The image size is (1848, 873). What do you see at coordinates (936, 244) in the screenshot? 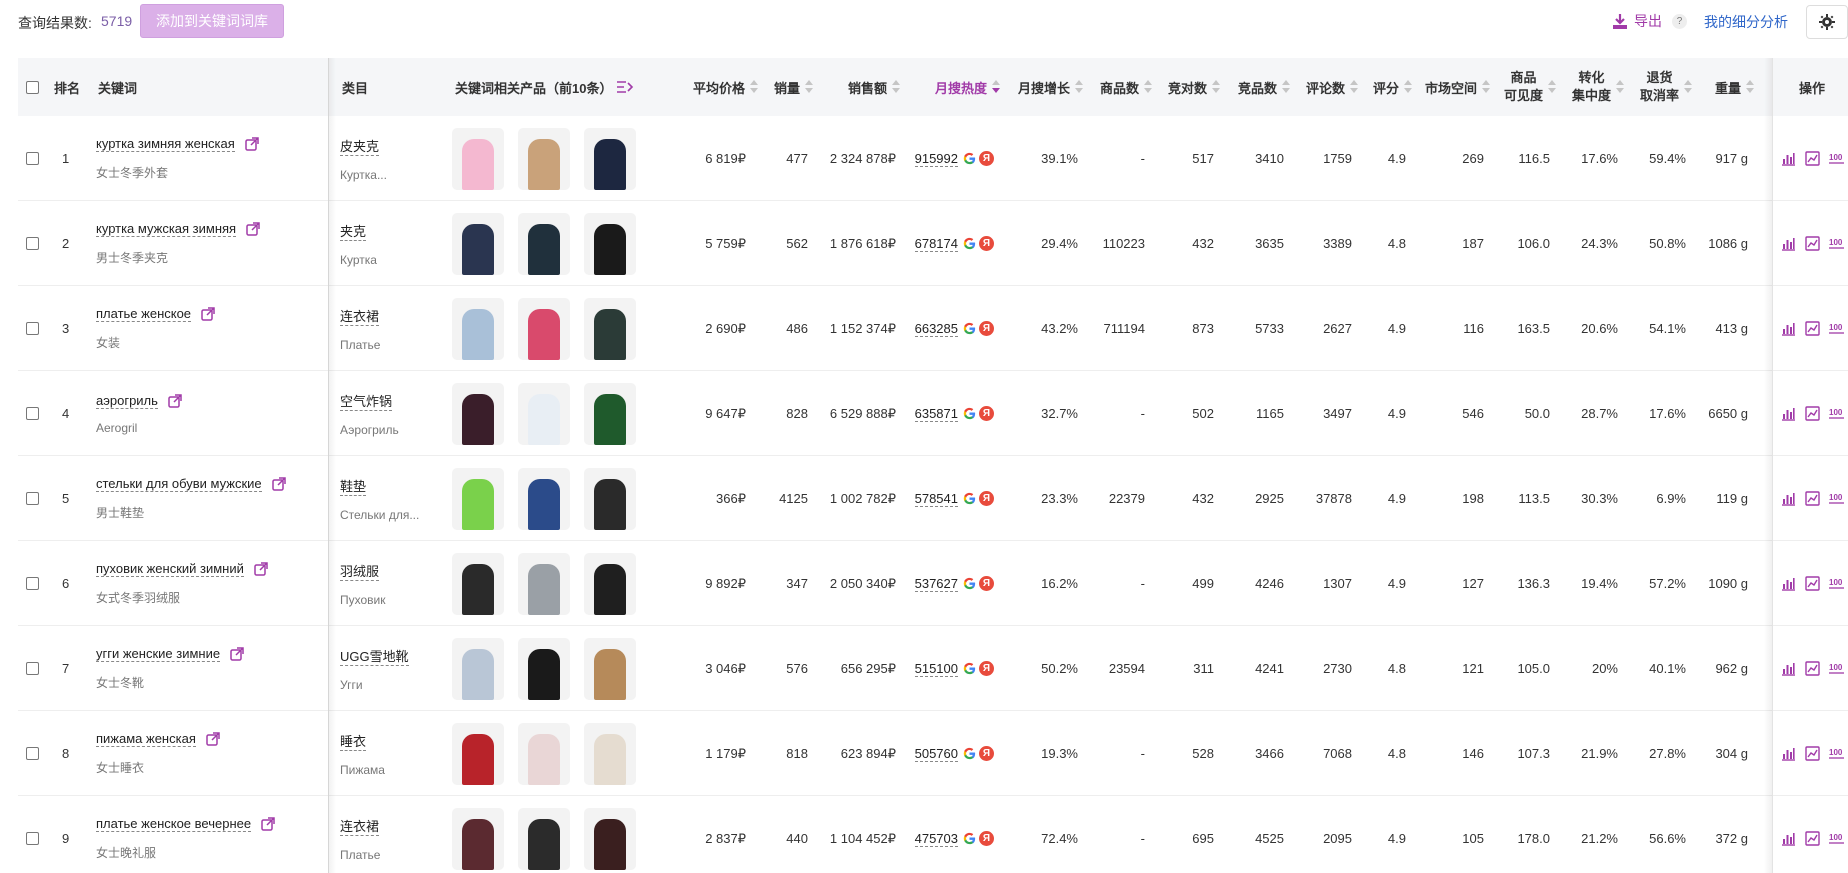
I see `monthly-search-value: 678174` at bounding box center [936, 244].